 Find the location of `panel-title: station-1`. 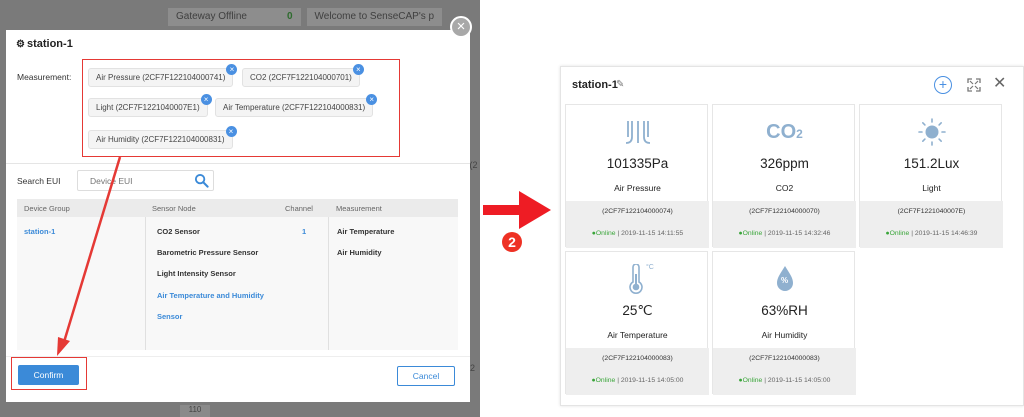

panel-title: station-1 is located at coordinates (595, 85).